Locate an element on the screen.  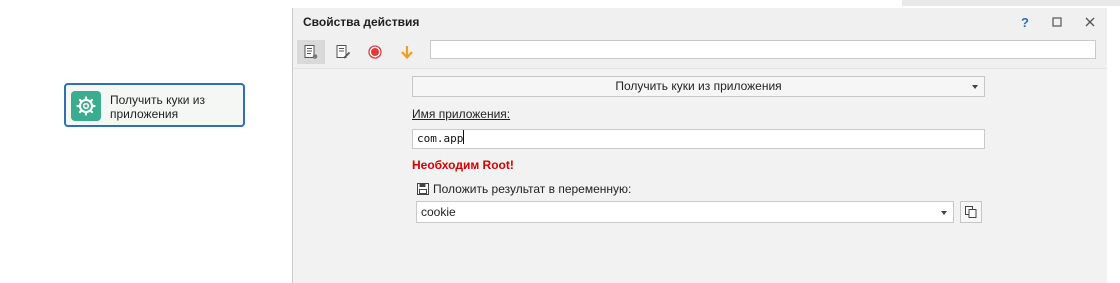
properties-tab-button is located at coordinates (311, 52).